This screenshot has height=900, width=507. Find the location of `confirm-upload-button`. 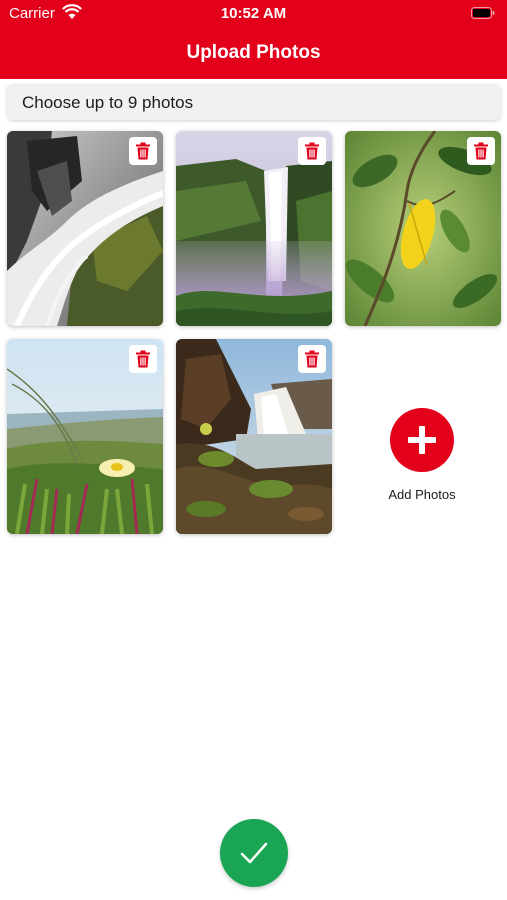

confirm-upload-button is located at coordinates (254, 853).